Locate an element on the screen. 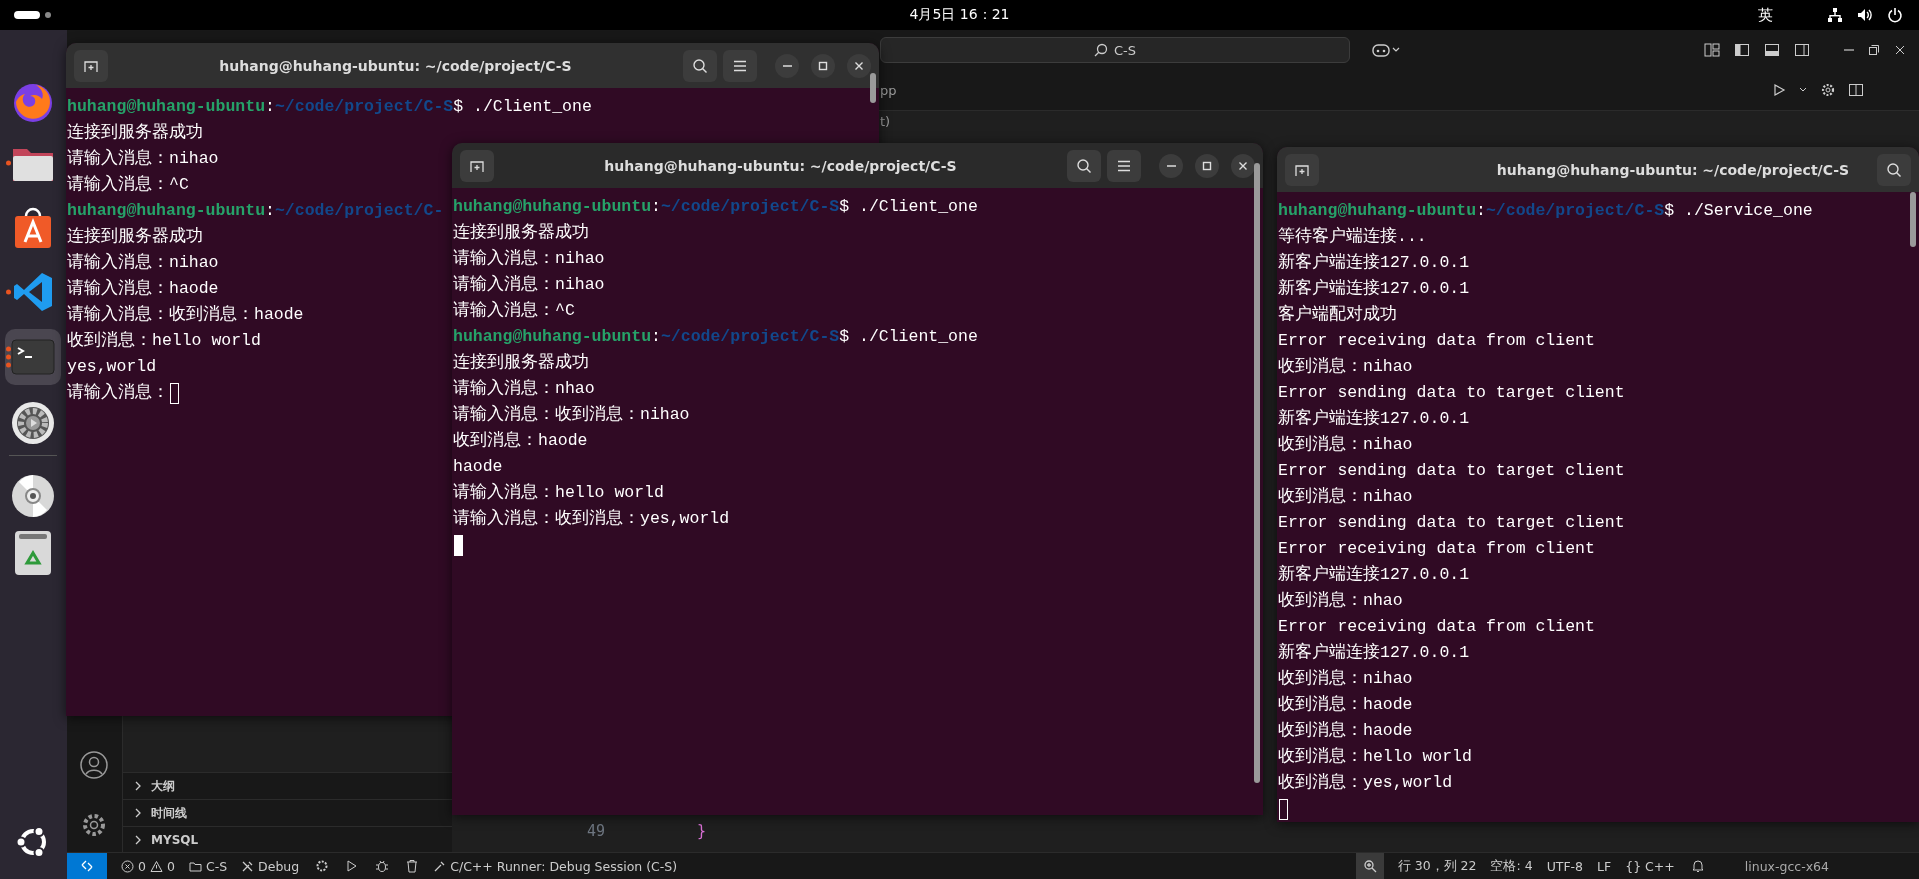 Image resolution: width=1919 pixels, height=879 pixels. input-method-indicator: 英 is located at coordinates (1765, 15).